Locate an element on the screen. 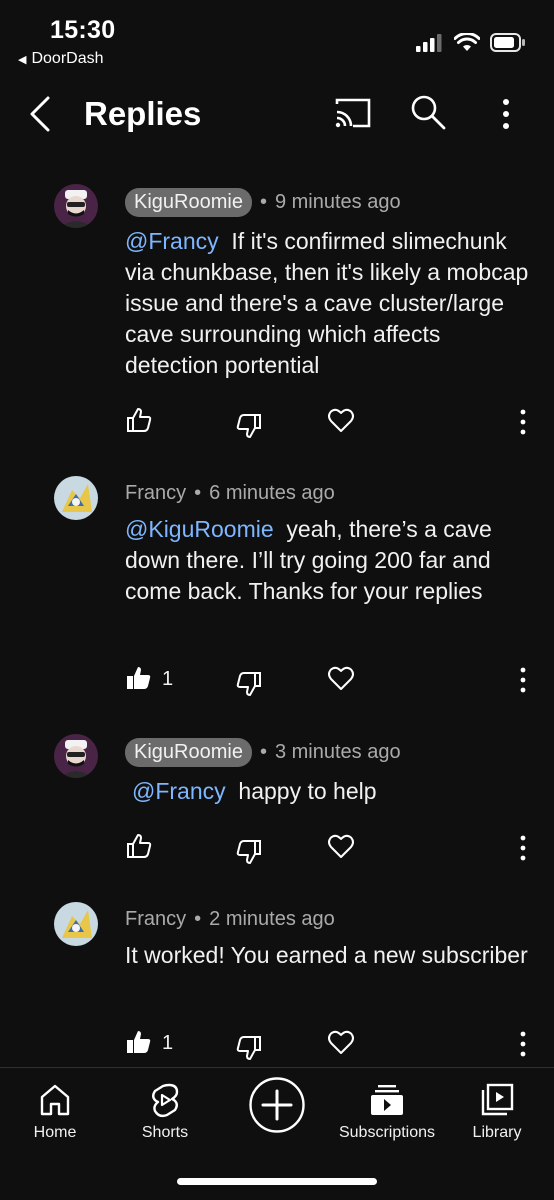 This screenshot has height=1200, width=554. comment-body: It worked! You earned a new subscriber is located at coordinates (330, 955).